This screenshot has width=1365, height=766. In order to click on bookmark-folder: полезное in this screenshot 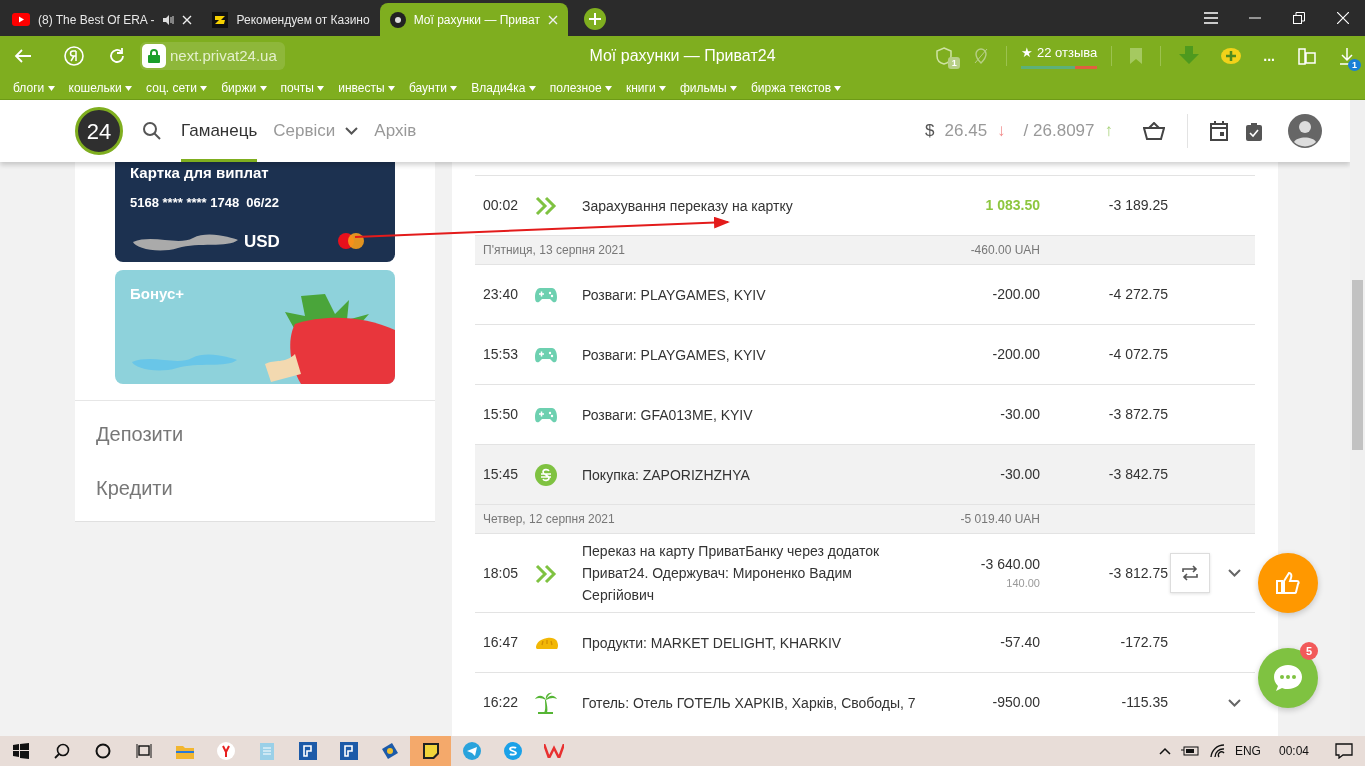, I will do `click(580, 87)`.